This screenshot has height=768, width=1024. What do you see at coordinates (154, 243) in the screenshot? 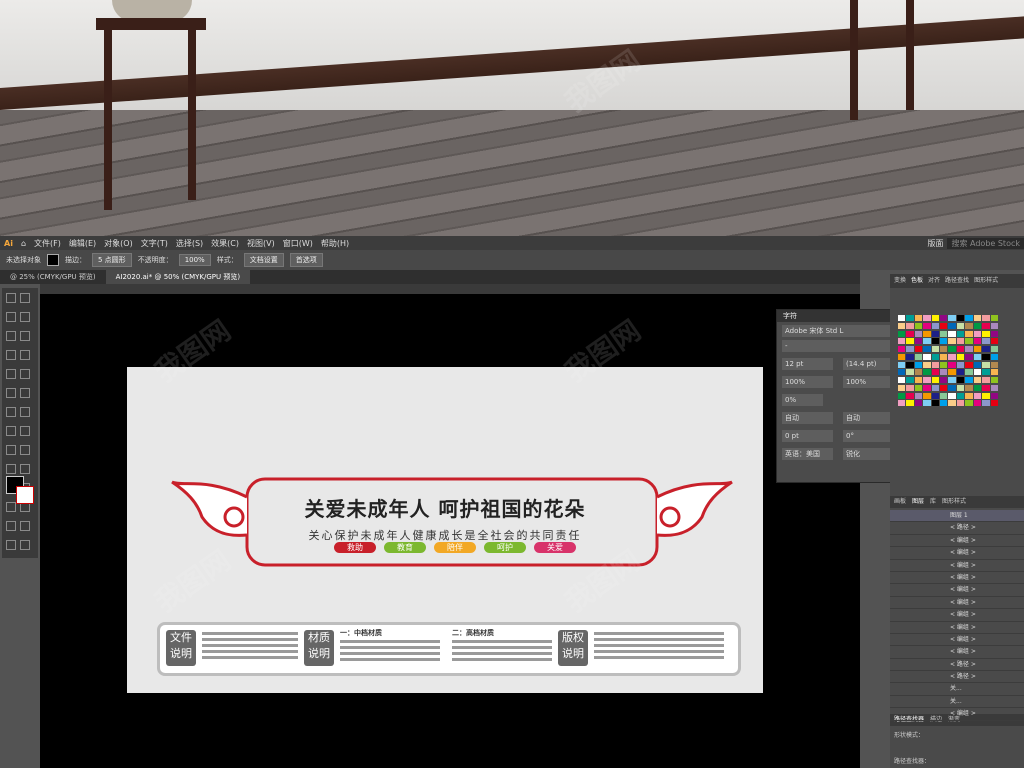
I see `menu-item-type: 文字(T)` at bounding box center [154, 243].